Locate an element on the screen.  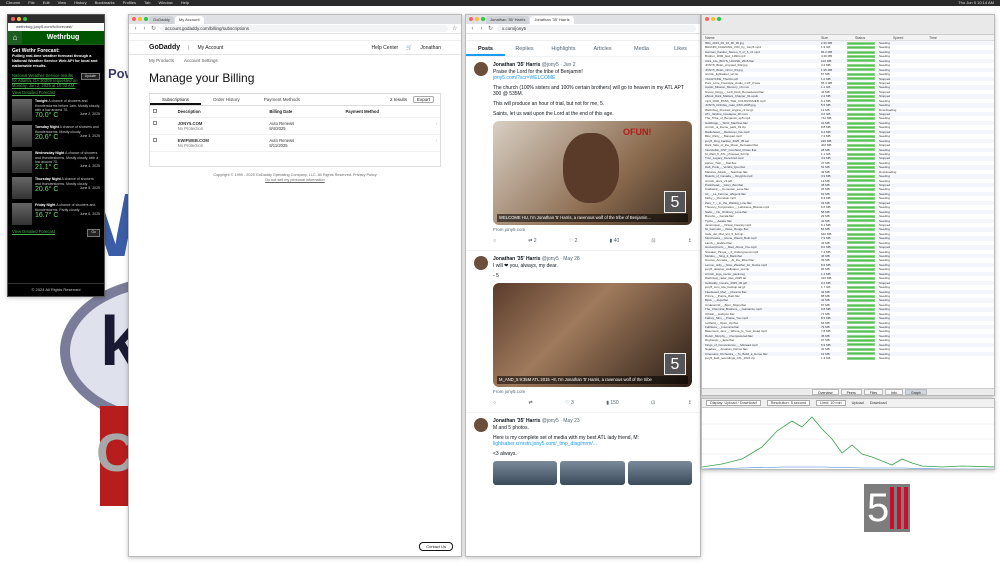
privacy-link: Do not sell my personal information is located at coordinates (295, 180).